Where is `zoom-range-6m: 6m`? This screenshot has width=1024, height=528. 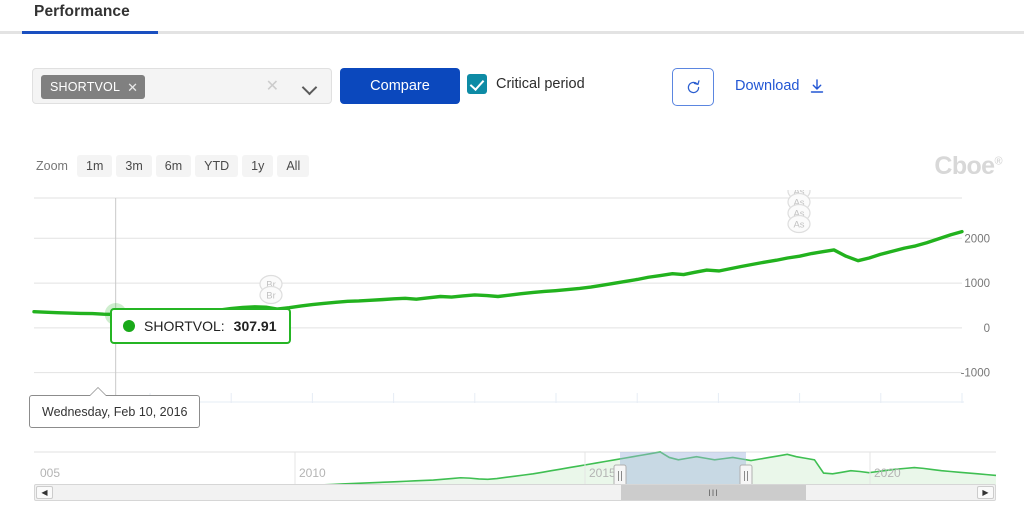
zoom-range-6m: 6m is located at coordinates (173, 166).